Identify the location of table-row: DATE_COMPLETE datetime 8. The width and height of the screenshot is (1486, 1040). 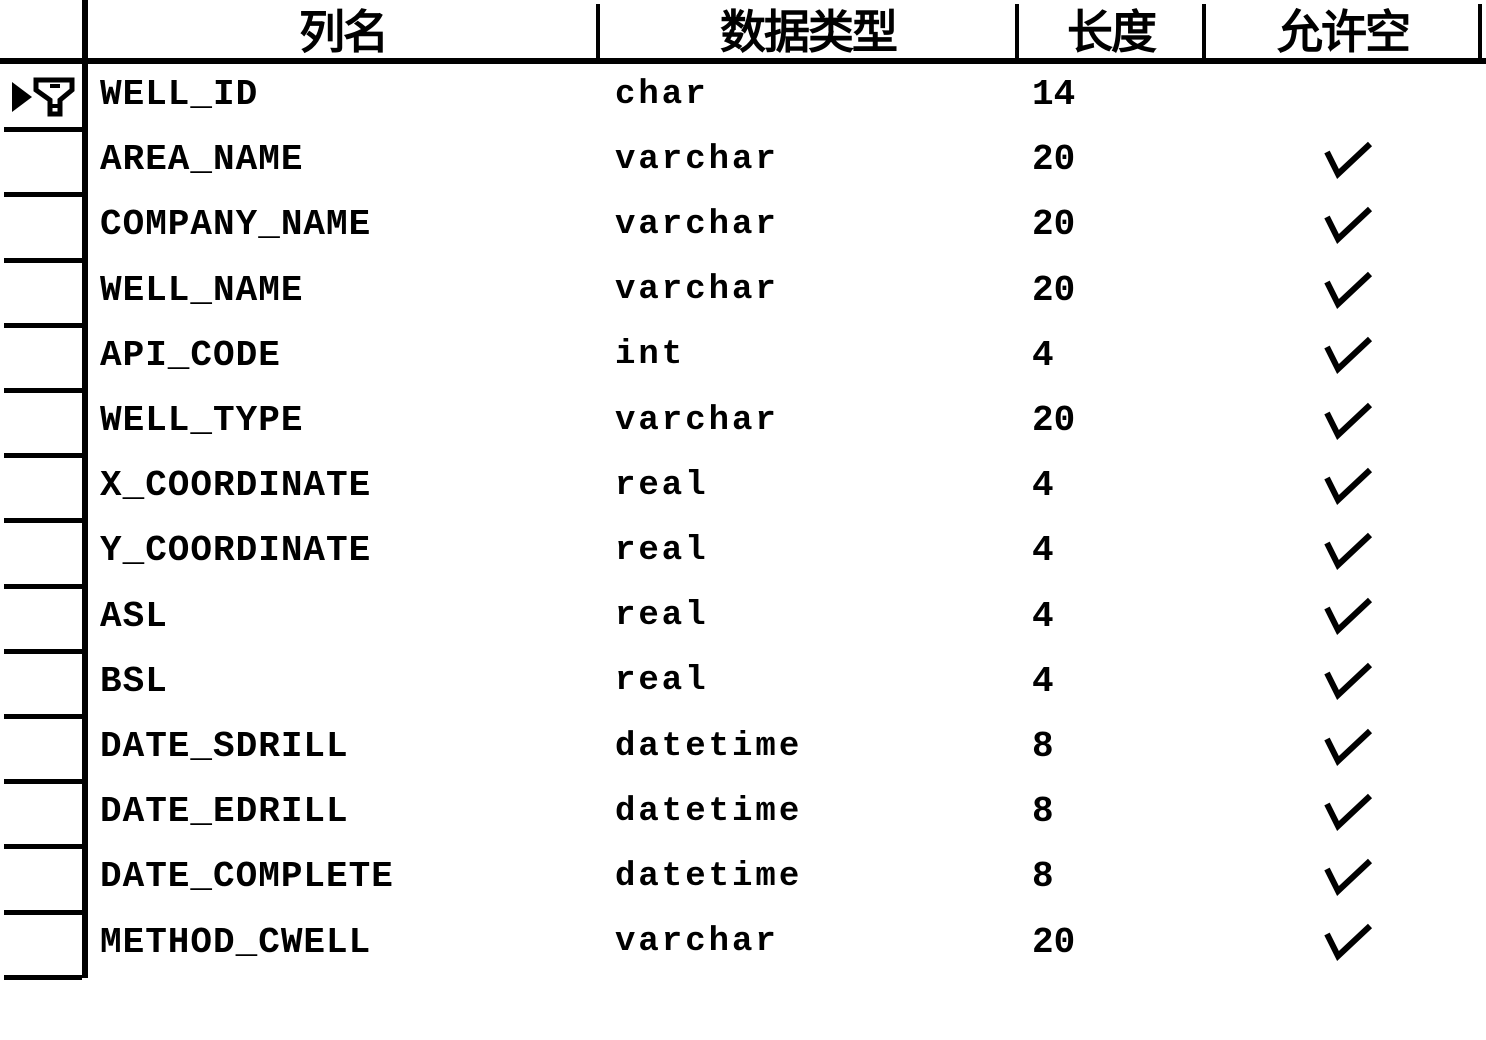
(743, 876).